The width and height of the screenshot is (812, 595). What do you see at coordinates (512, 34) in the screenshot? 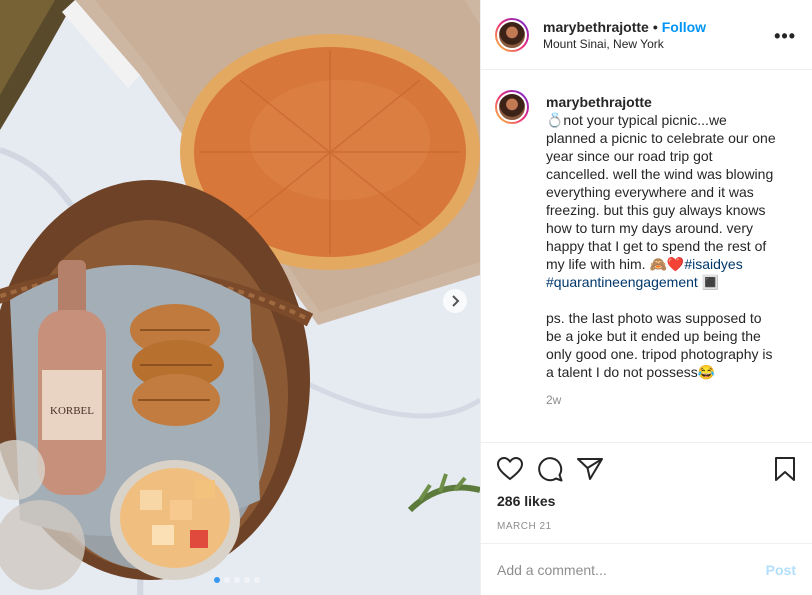
I see `avatar` at bounding box center [512, 34].